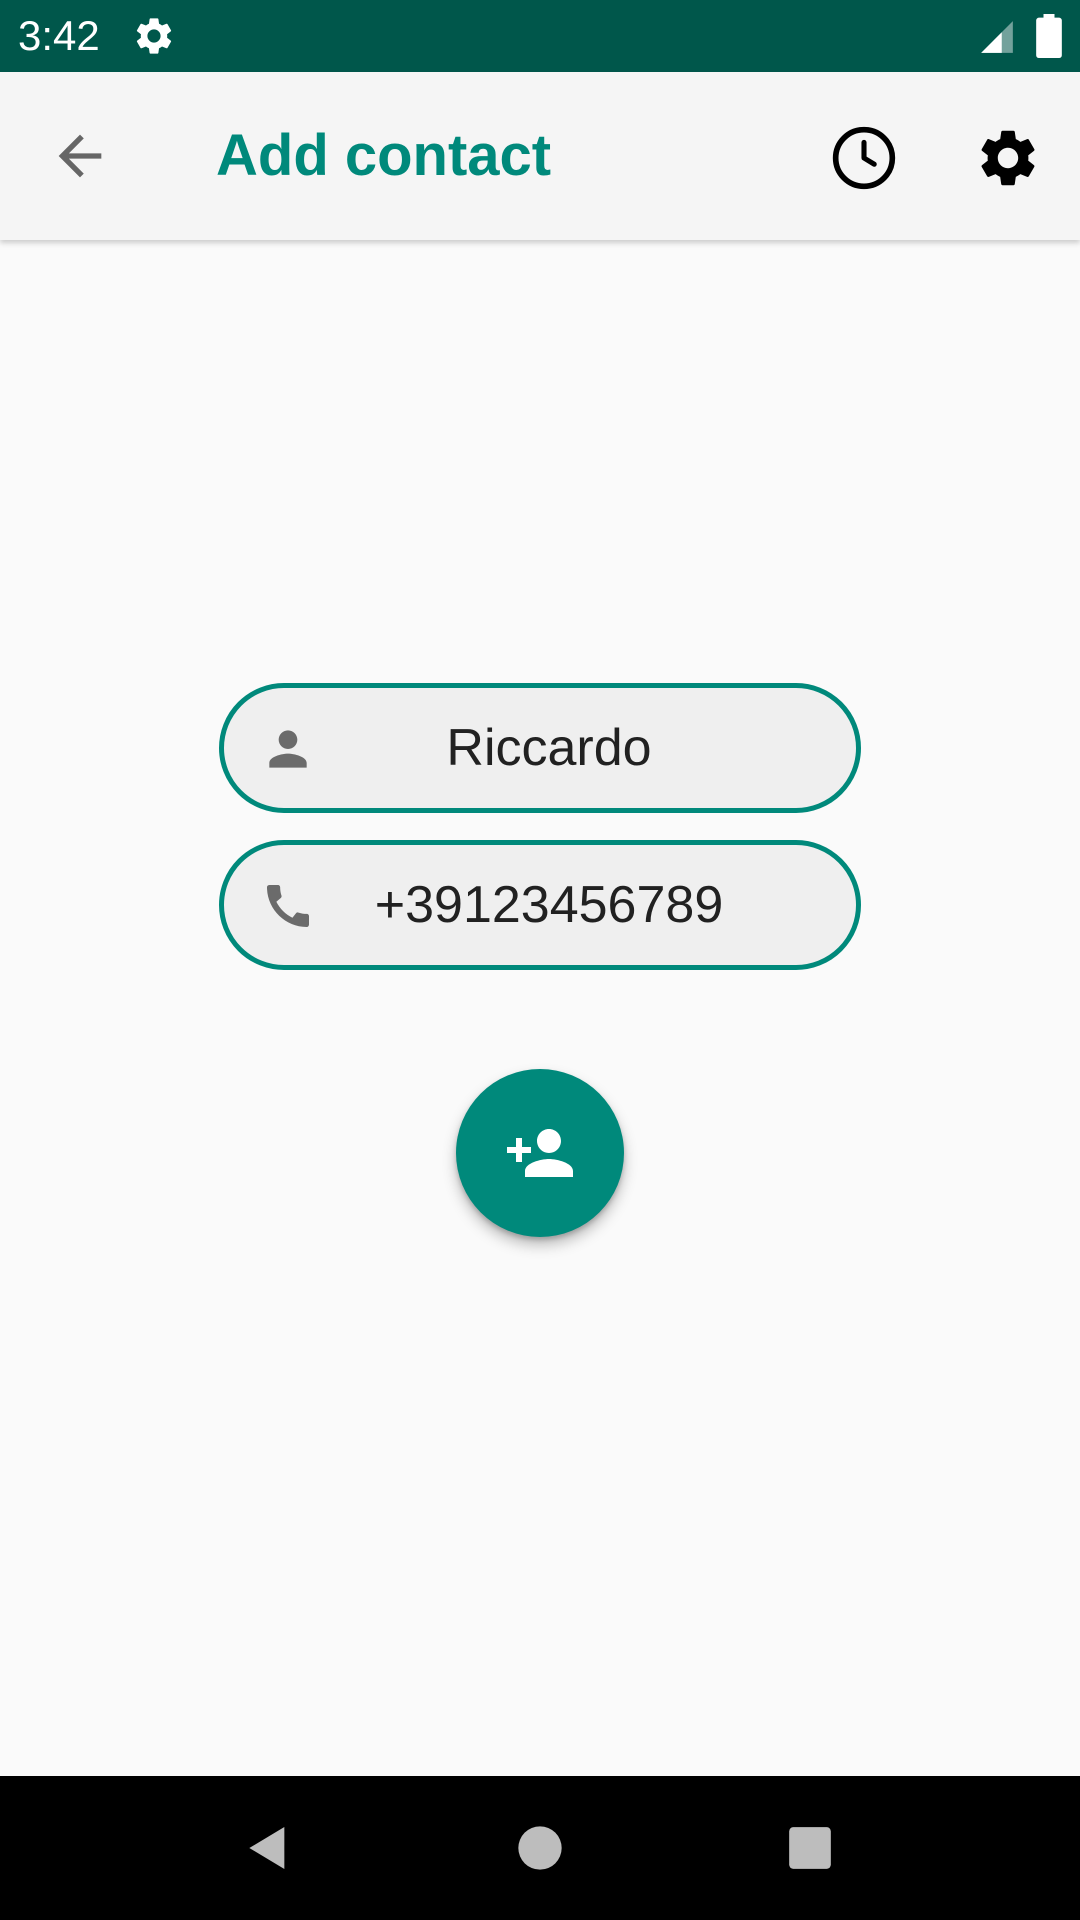 This screenshot has width=1080, height=1920. I want to click on app-bar: Add contact, so click(540, 156).